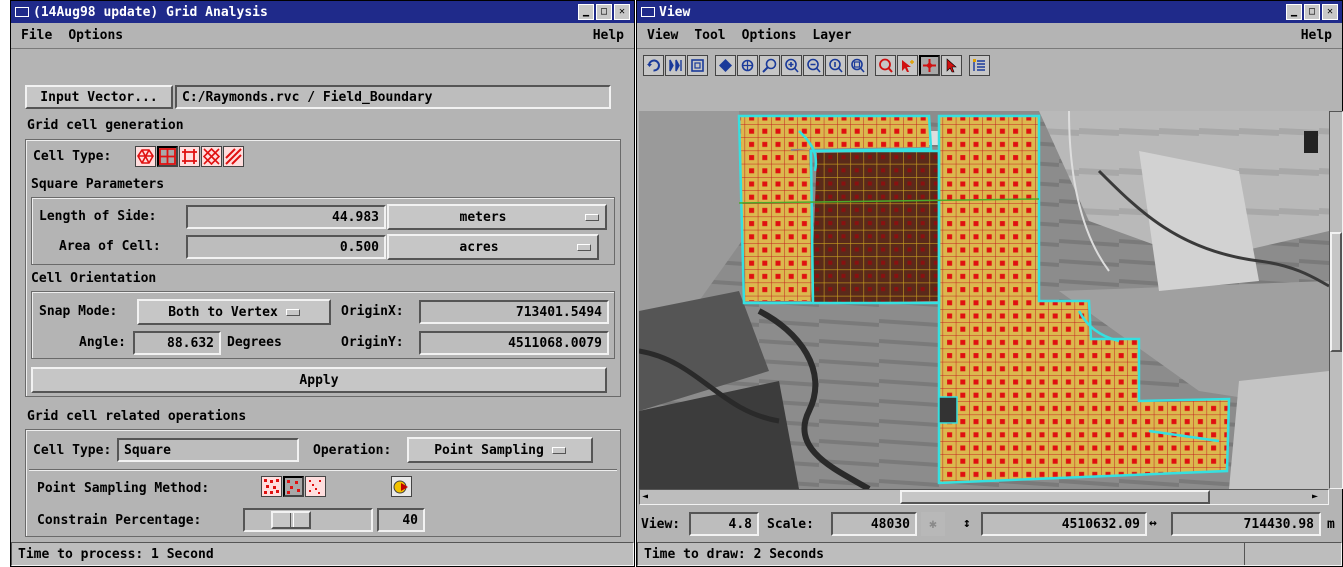  Describe the element at coordinates (211, 156) in the screenshot. I see `diamond-cell-icon` at that location.